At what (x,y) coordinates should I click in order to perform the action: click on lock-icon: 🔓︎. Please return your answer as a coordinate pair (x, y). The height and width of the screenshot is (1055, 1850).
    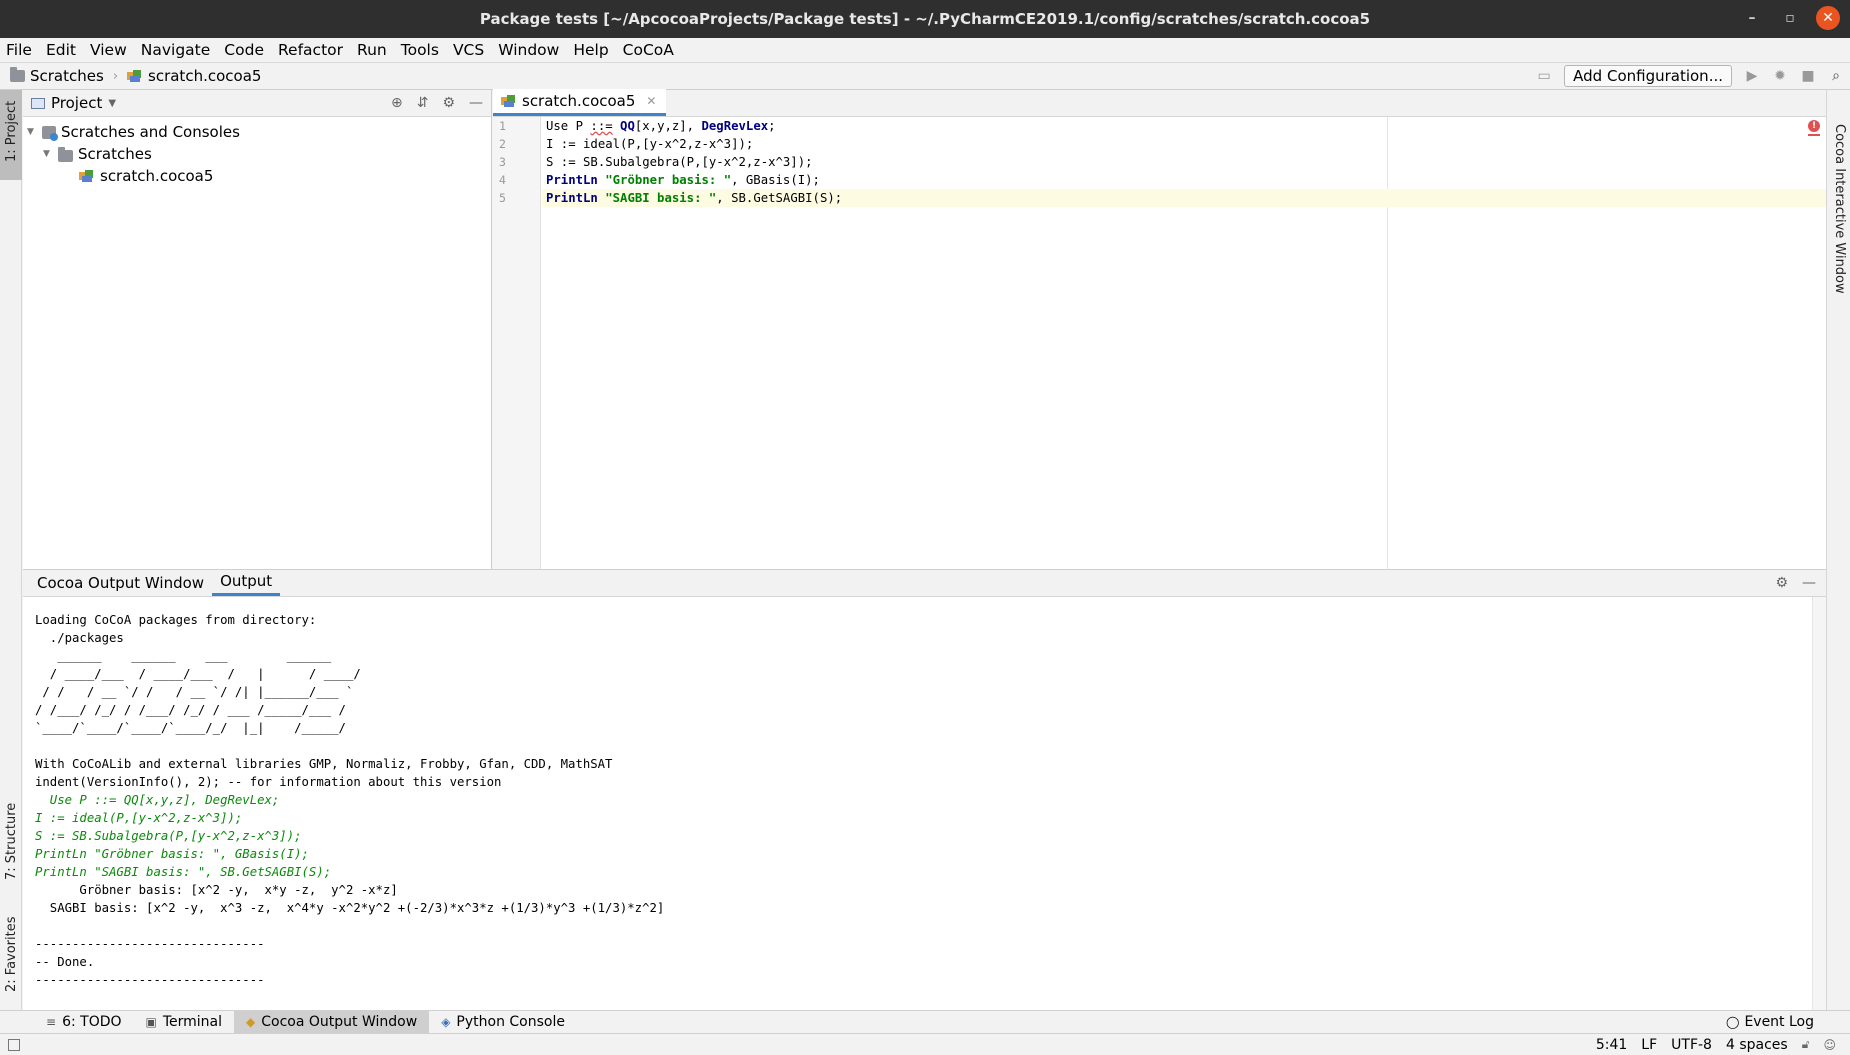
    Looking at the image, I should click on (1806, 1044).